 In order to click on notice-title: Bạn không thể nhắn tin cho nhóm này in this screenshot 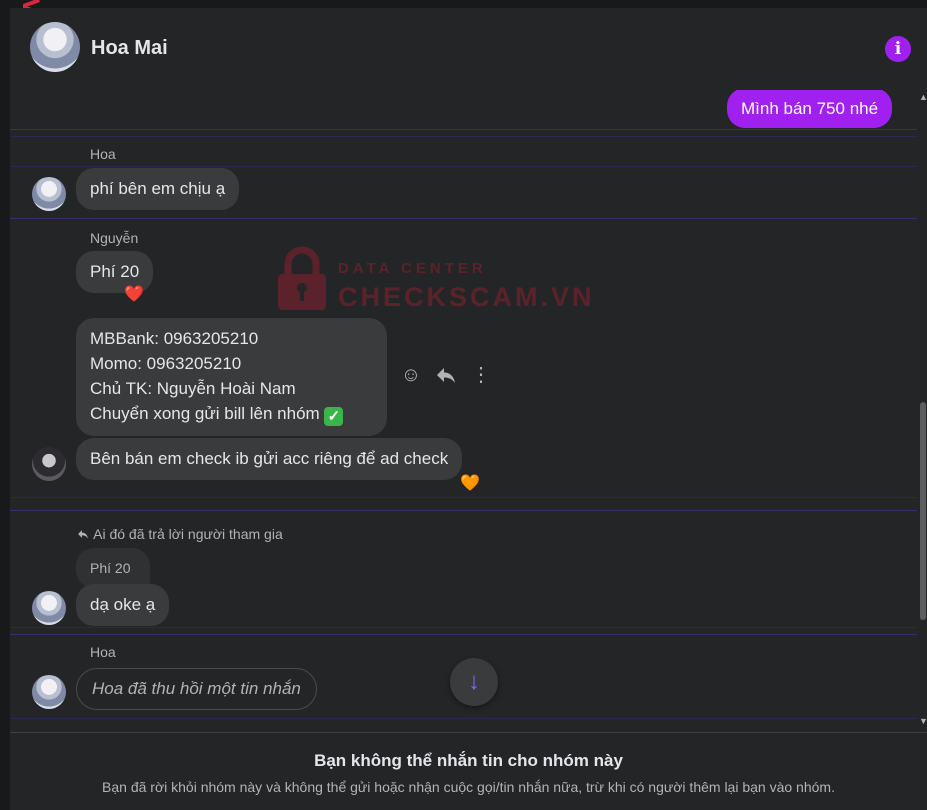, I will do `click(468, 760)`.